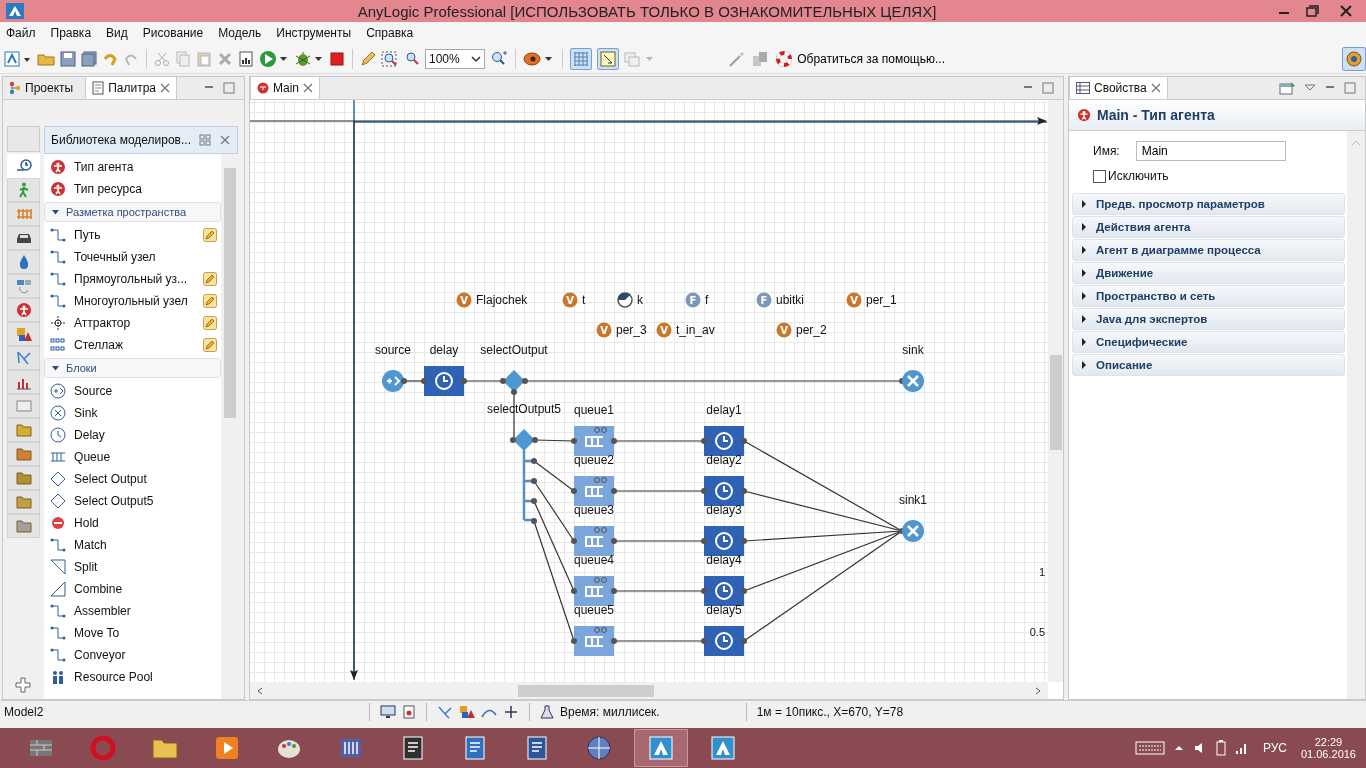 The width and height of the screenshot is (1366, 768). What do you see at coordinates (412, 58) in the screenshot?
I see `zoom-out-icon` at bounding box center [412, 58].